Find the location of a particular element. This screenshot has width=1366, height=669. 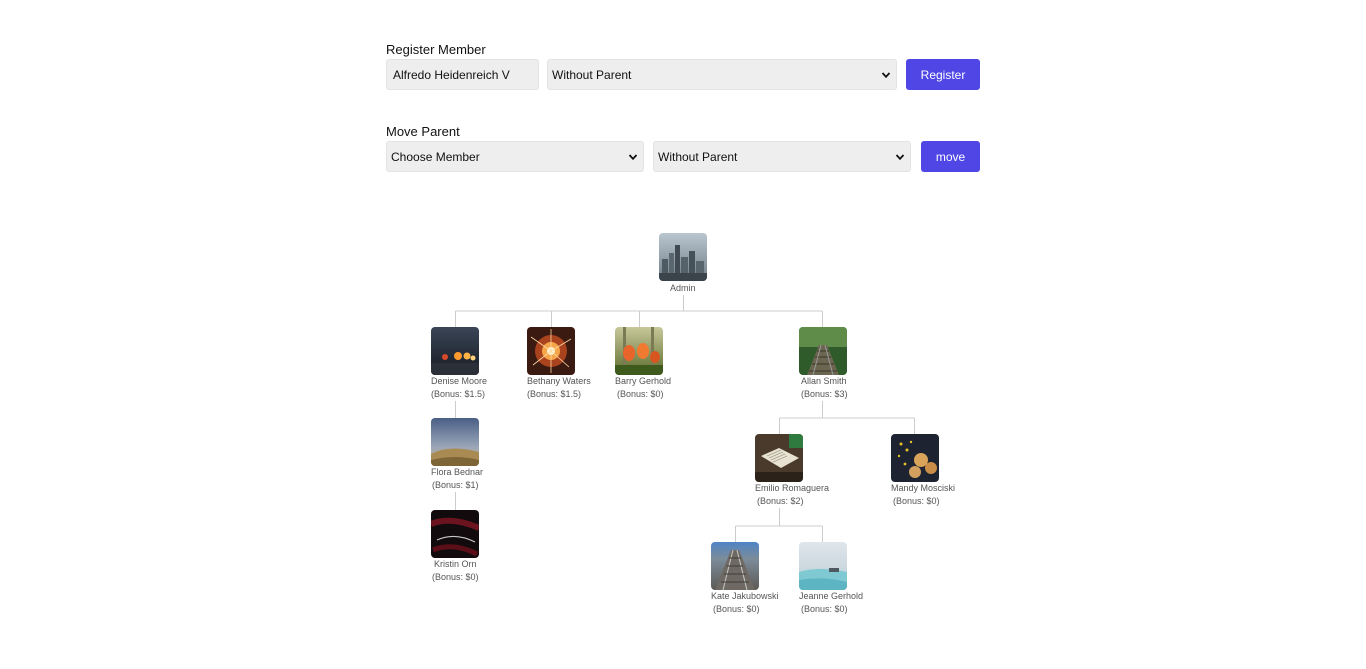

member-avatar-kristin-orn is located at coordinates (455, 534).